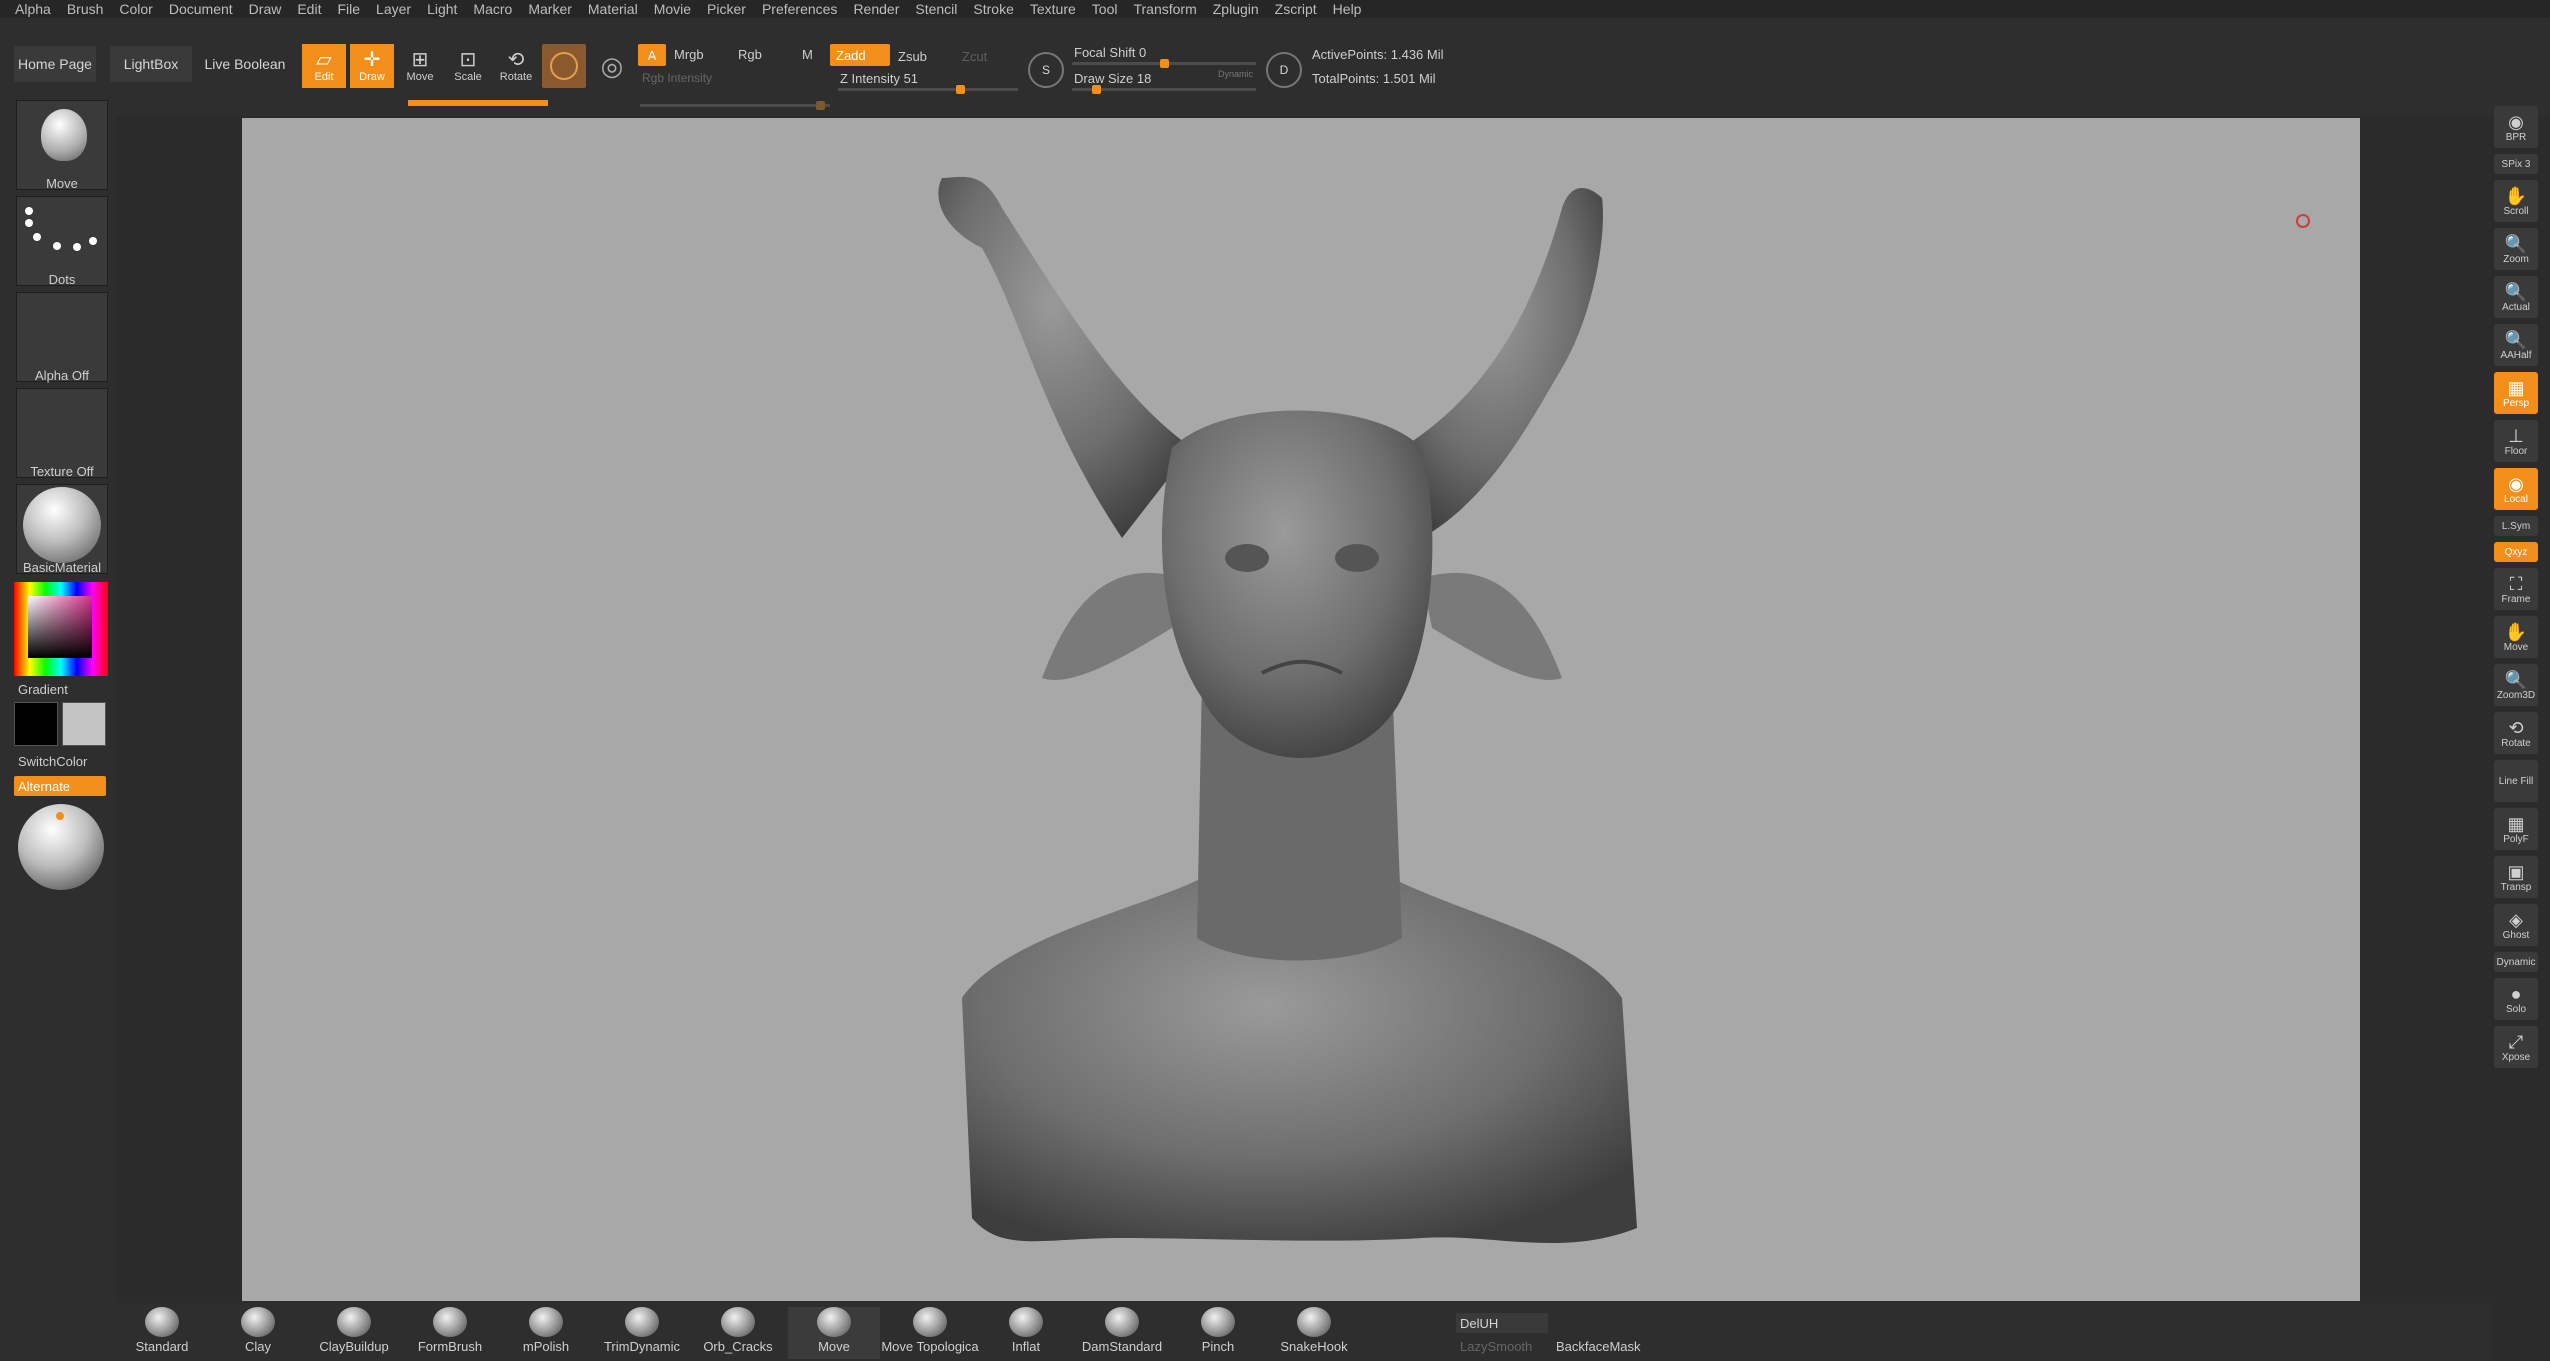  I want to click on rotate-mode-button: ⟲ Rotate, so click(516, 66).